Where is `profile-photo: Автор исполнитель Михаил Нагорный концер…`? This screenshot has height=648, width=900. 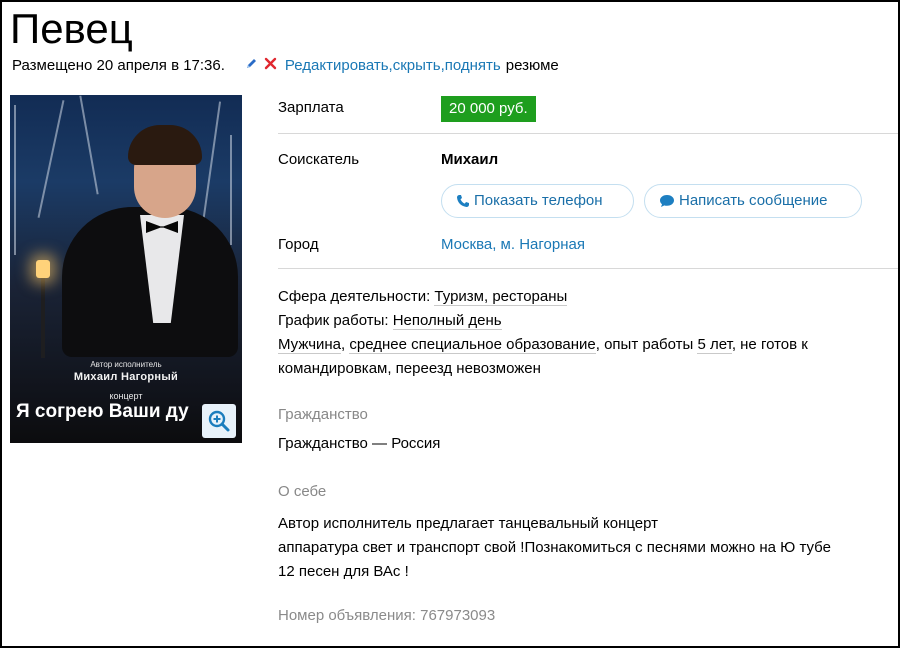 profile-photo: Автор исполнитель Михаил Нагорный концер… is located at coordinates (126, 269).